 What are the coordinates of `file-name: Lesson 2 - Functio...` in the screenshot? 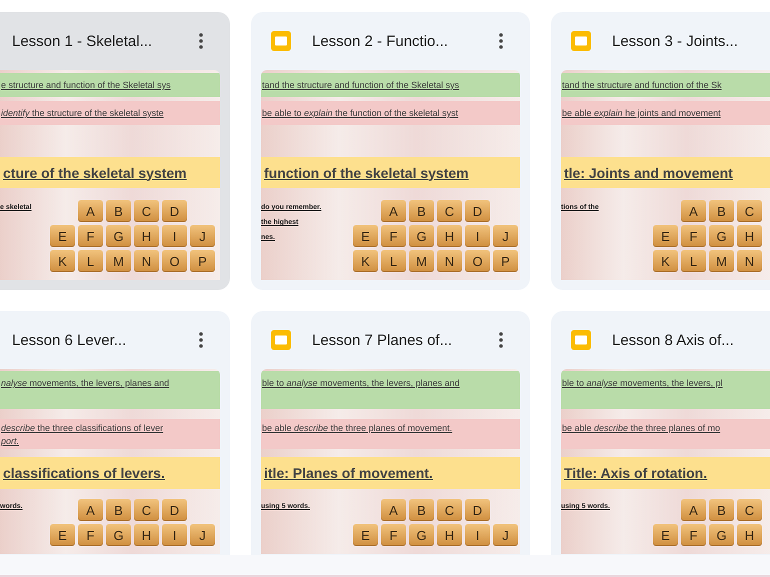 It's located at (380, 41).